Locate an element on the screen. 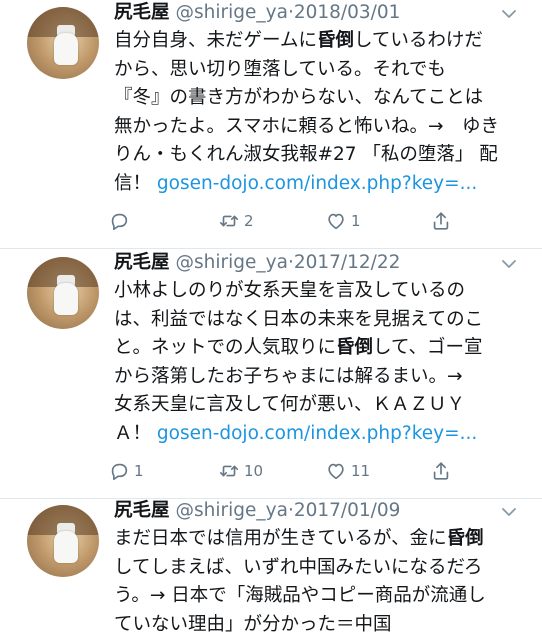 This screenshot has width=542, height=640. reply-button is located at coordinates (121, 221).